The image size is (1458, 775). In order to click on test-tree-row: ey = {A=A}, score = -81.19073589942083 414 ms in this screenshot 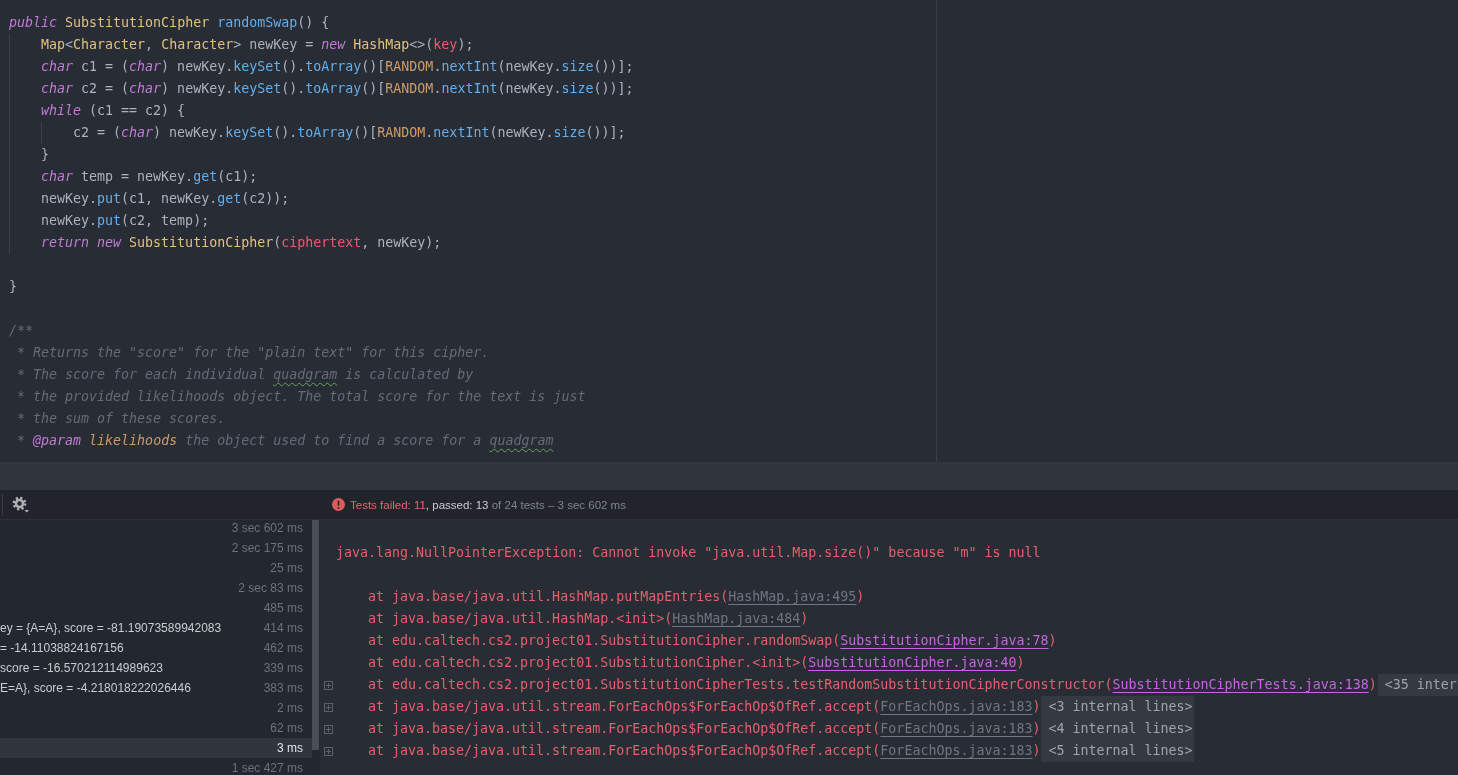, I will do `click(156, 628)`.